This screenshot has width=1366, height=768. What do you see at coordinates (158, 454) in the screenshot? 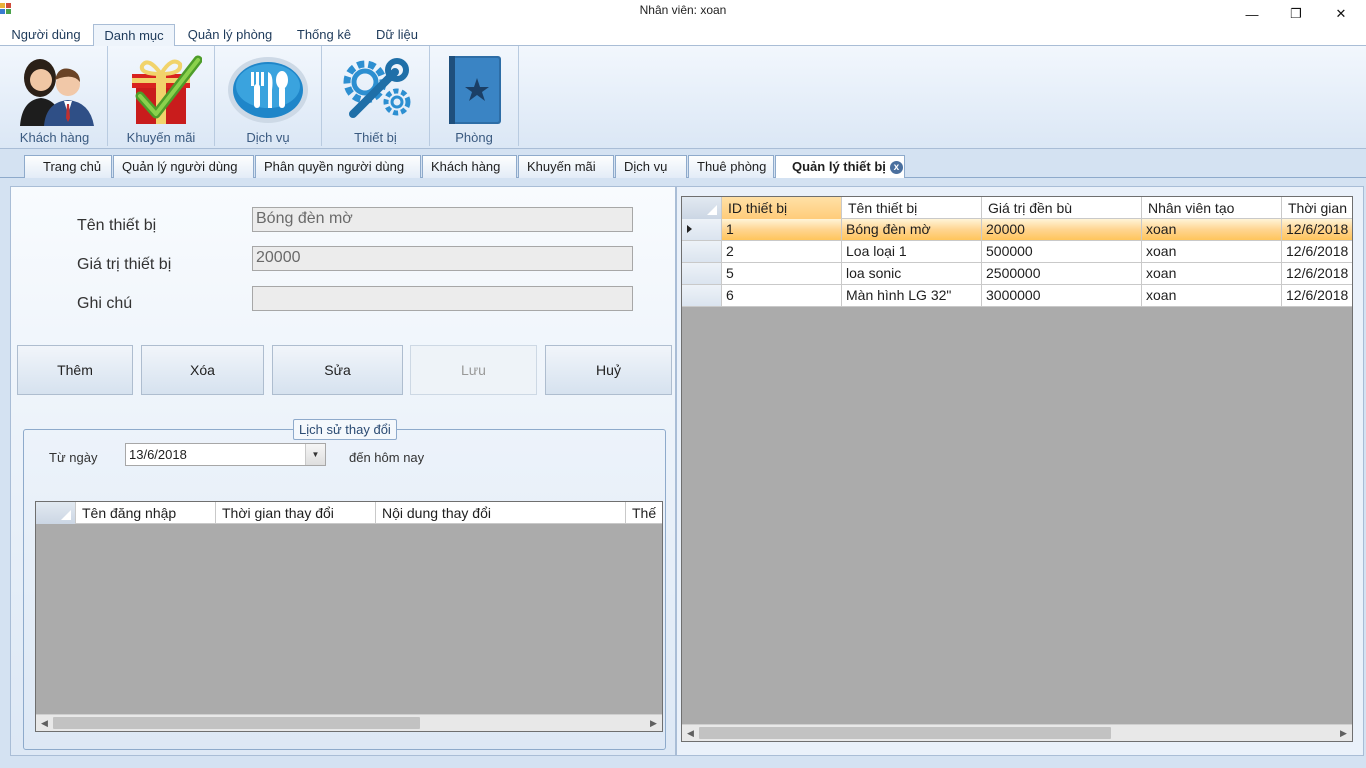
I see `from-date-value: 13/6/2018` at bounding box center [158, 454].